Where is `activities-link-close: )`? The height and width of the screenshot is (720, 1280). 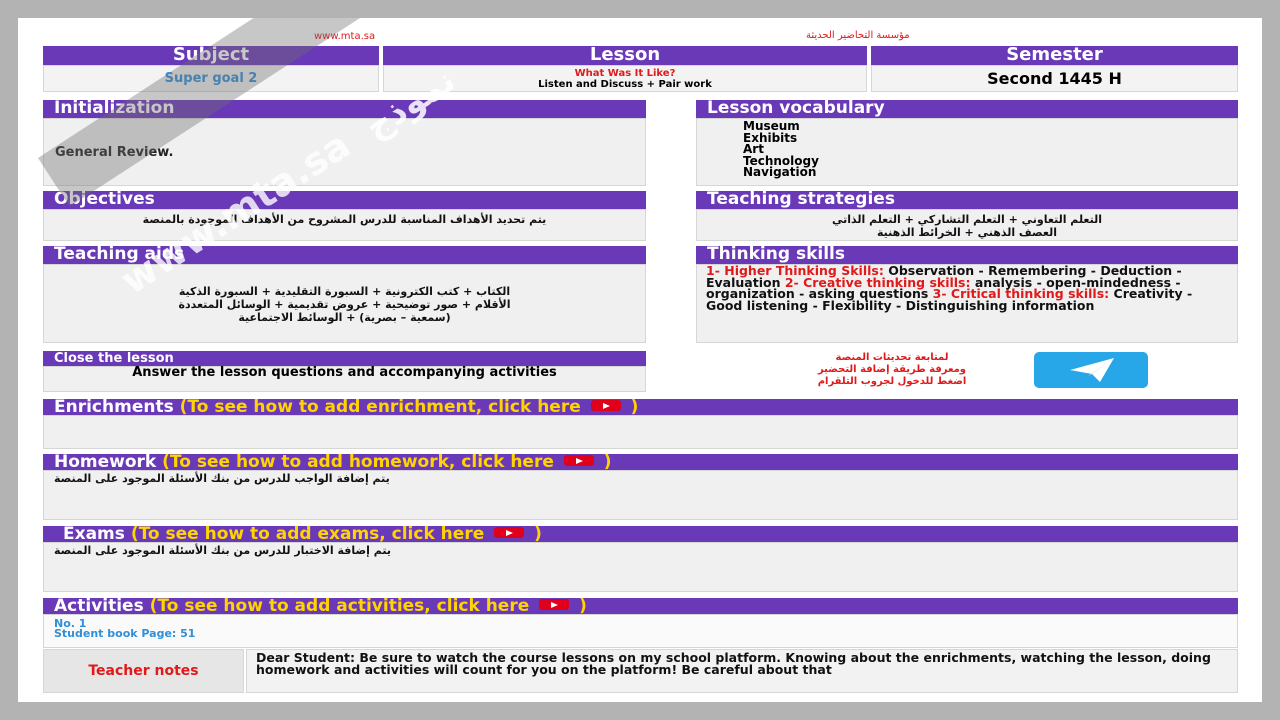 activities-link-close: ) is located at coordinates (583, 606).